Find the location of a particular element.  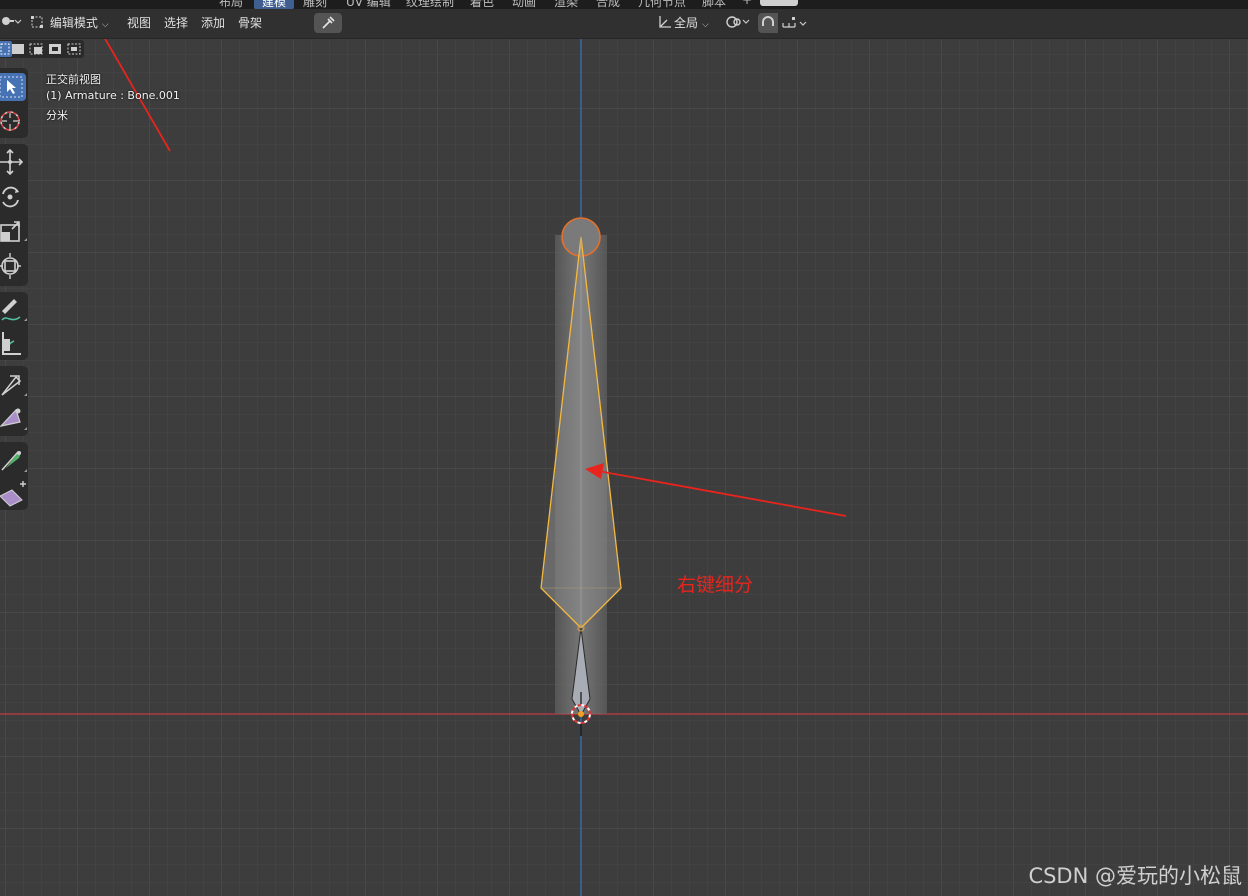

tool-cursor is located at coordinates (14, 121).